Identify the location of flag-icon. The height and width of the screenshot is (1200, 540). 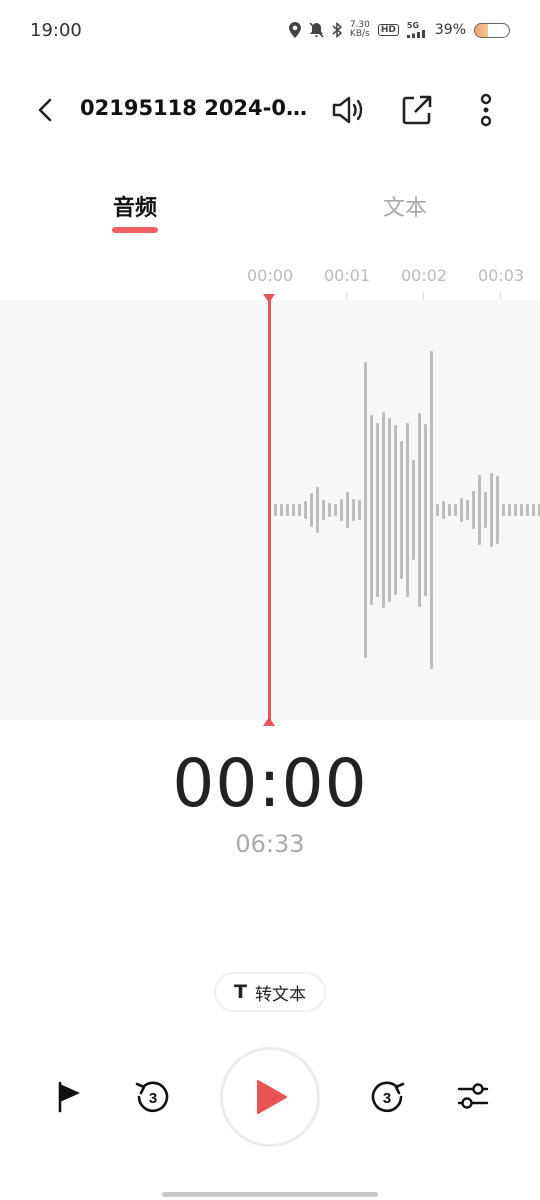
(69, 1096).